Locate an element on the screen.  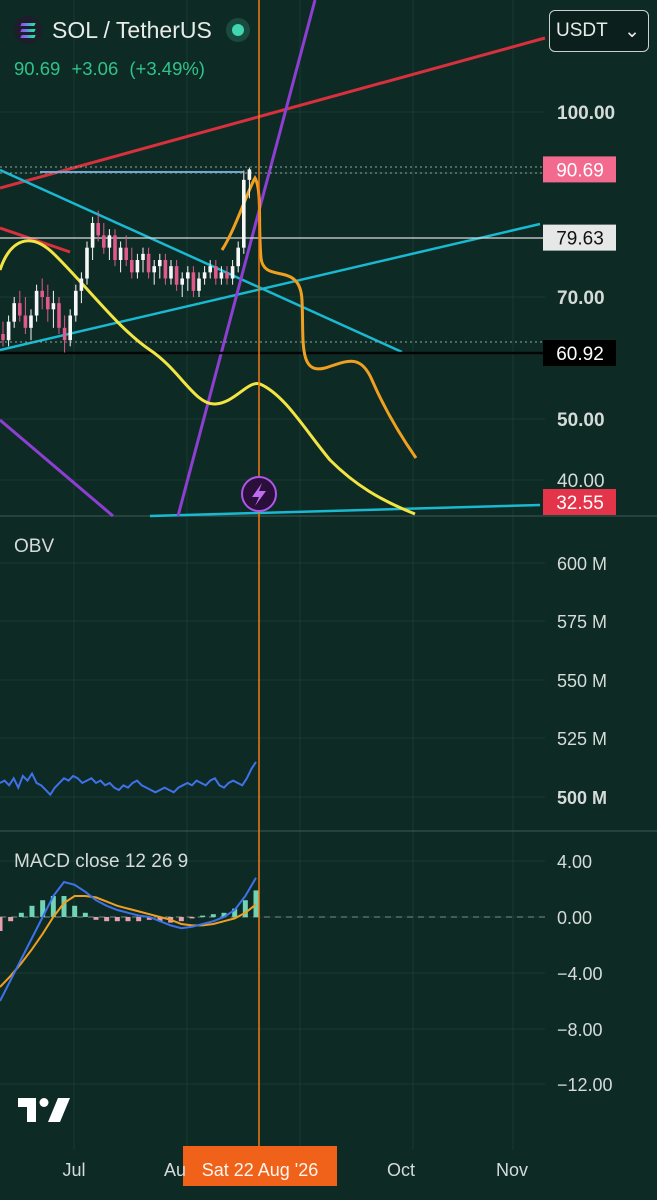
pane-labels: OBV MACD close 12 26 9 is located at coordinates (101, 704).